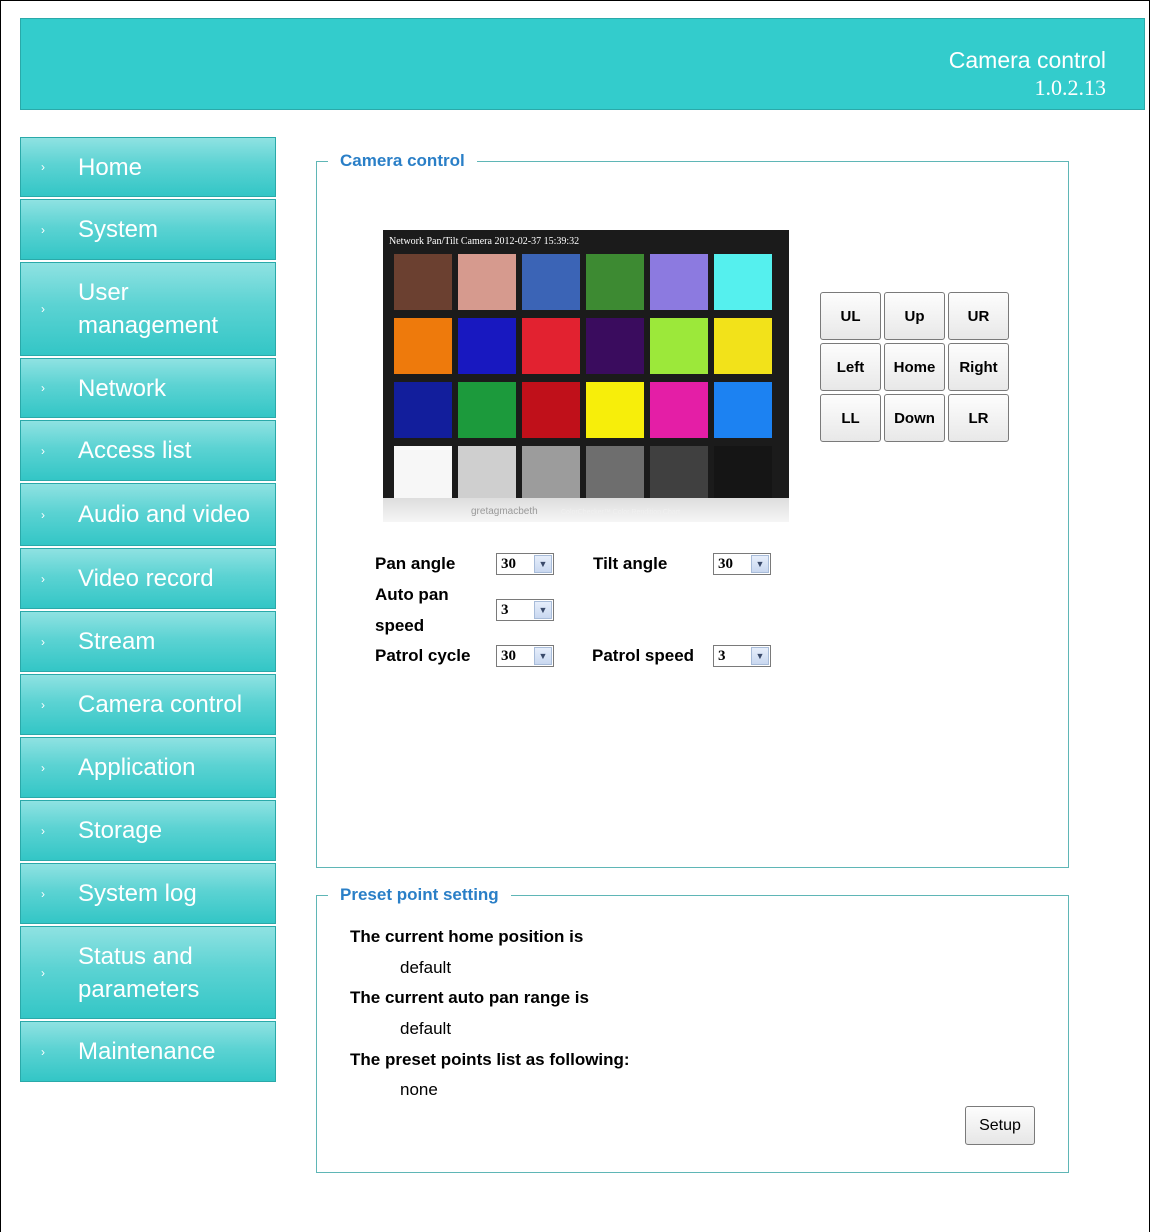 This screenshot has height=1232, width=1150. I want to click on ptz-left-button: Left, so click(850, 367).